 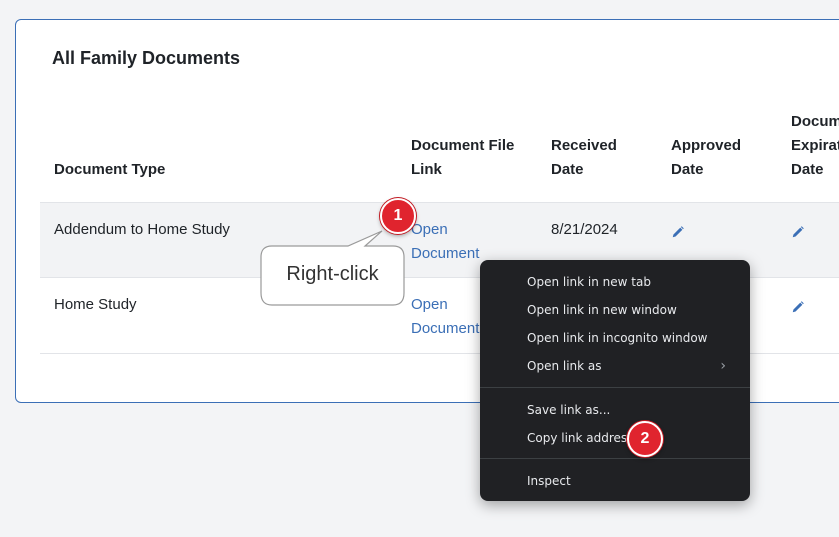 I want to click on document-type-cell: Addendum to Home Study, so click(x=142, y=229).